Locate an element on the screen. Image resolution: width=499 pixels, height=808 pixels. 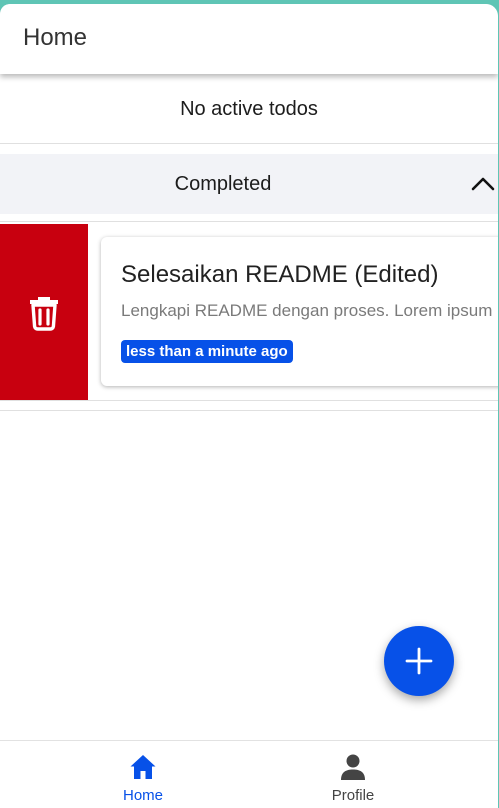
completed-section-header: Completed is located at coordinates (249, 184).